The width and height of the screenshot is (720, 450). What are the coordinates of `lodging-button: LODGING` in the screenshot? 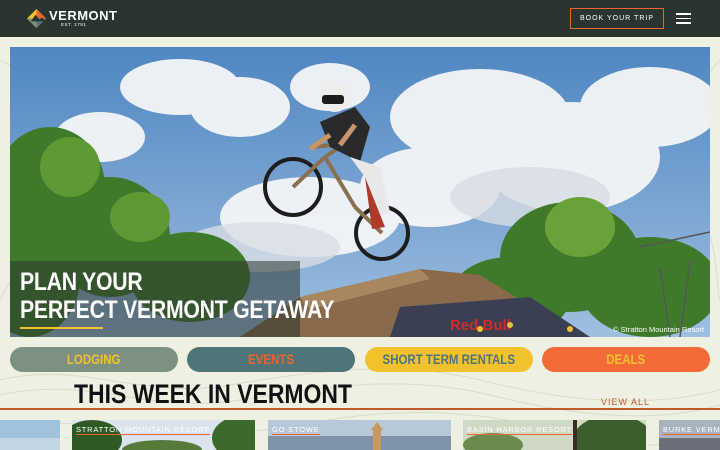 It's located at (94, 359).